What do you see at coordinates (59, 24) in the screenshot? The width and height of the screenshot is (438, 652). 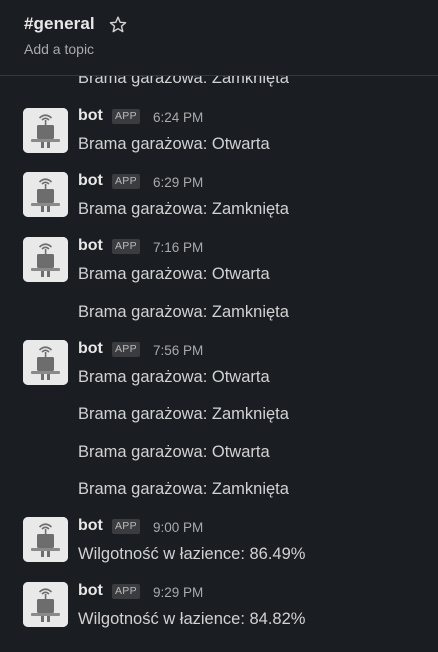 I see `channel-title: #general` at bounding box center [59, 24].